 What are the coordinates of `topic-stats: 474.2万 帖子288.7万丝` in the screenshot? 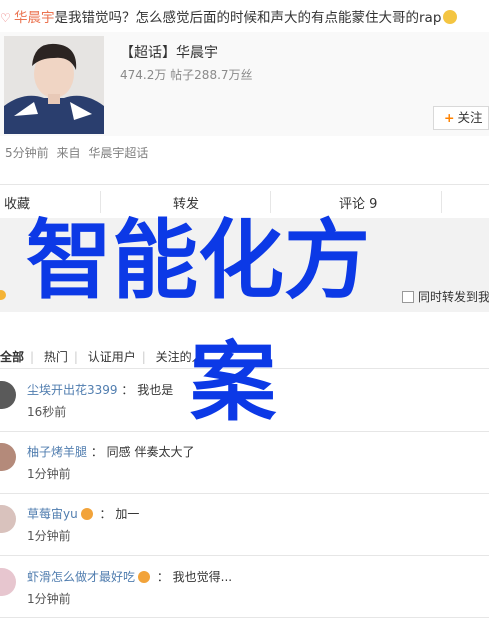 It's located at (186, 75).